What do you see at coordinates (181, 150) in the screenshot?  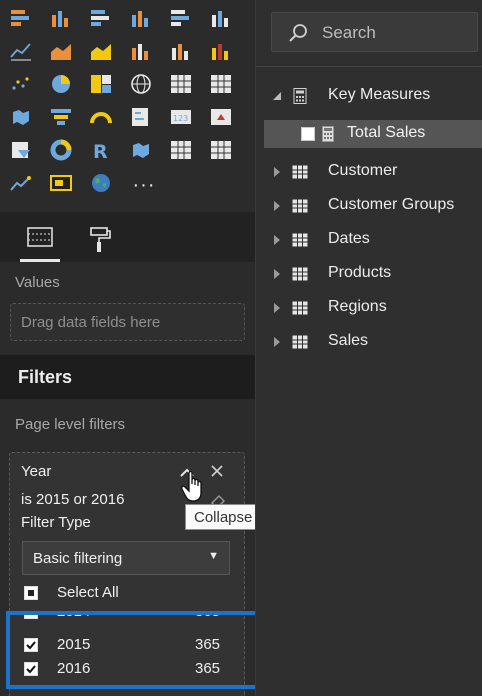 I see `custom-table-icon` at bounding box center [181, 150].